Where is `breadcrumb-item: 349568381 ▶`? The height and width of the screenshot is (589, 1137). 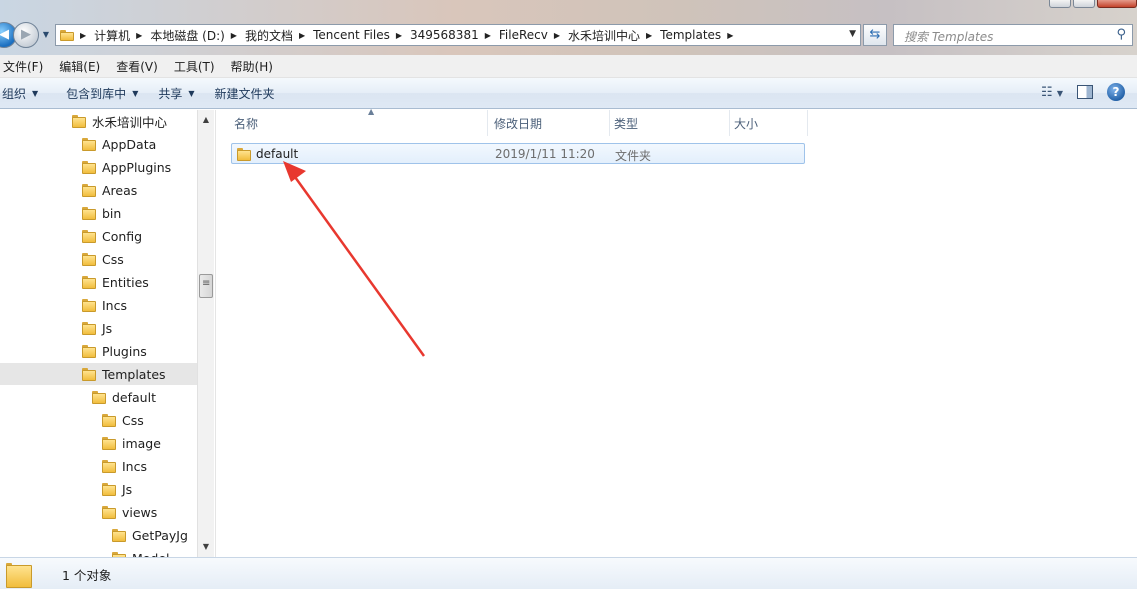 breadcrumb-item: 349568381 ▶ is located at coordinates (454, 35).